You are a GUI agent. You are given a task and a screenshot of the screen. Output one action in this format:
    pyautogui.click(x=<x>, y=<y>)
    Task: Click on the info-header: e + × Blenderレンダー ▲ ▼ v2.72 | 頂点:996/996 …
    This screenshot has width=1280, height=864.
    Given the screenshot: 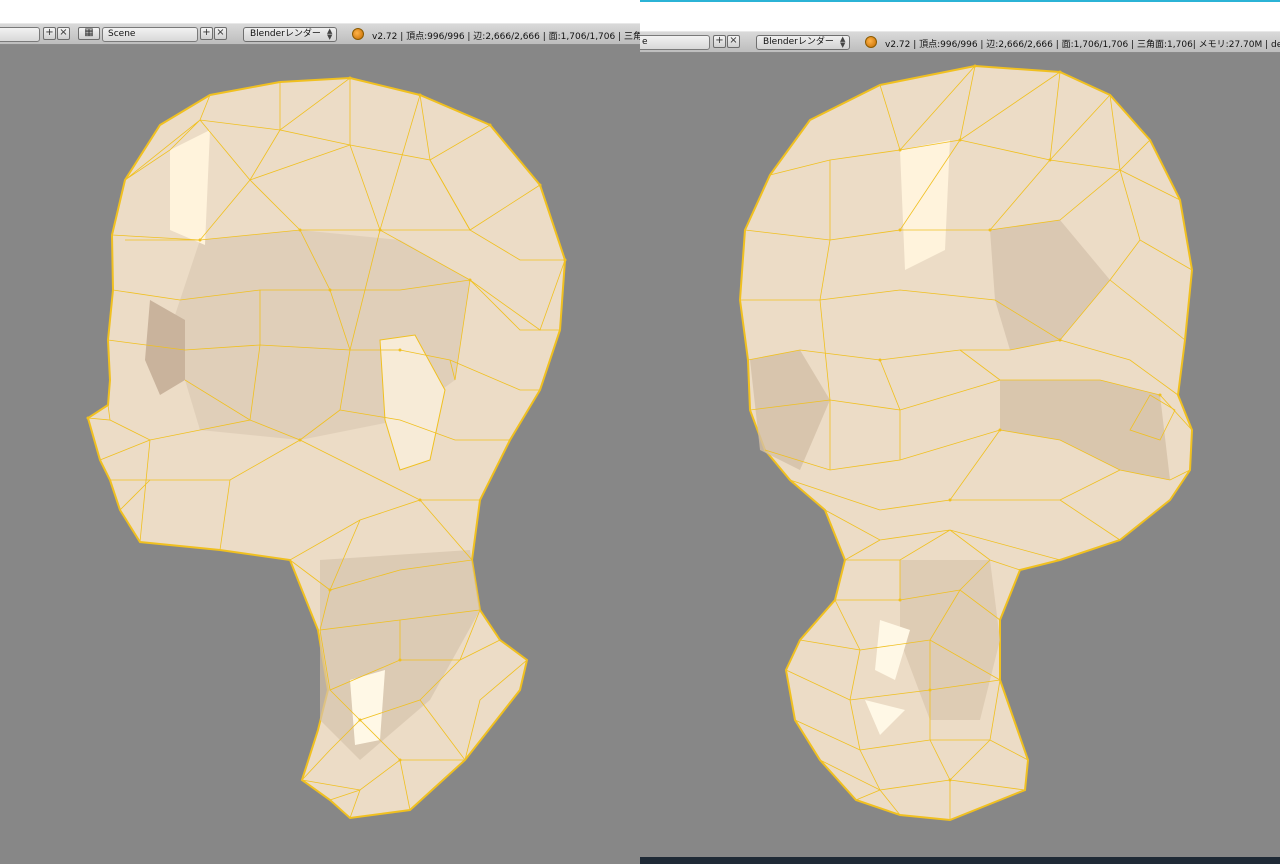 What is the action you would take?
    pyautogui.click(x=960, y=42)
    